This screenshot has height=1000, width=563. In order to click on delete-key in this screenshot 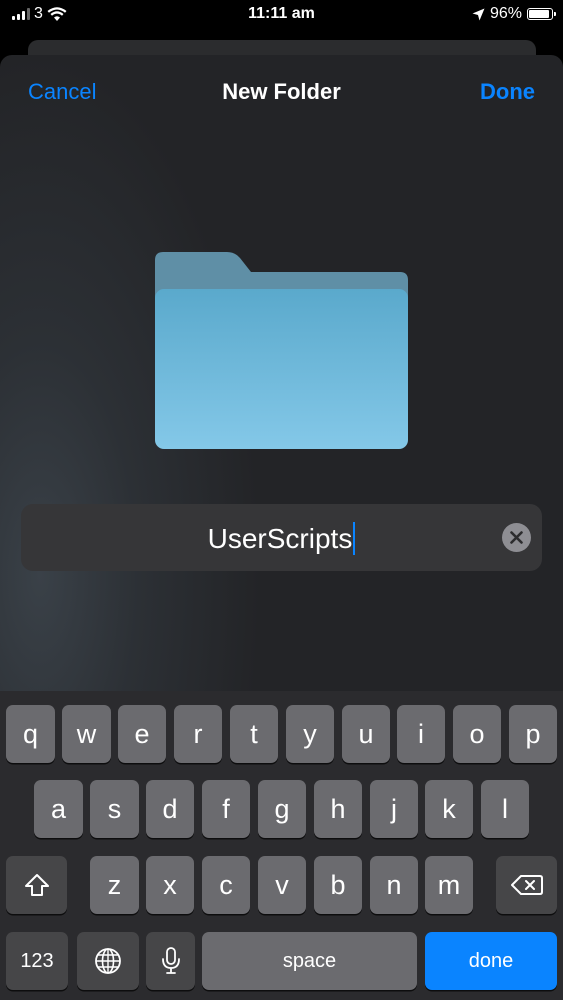, I will do `click(526, 885)`.